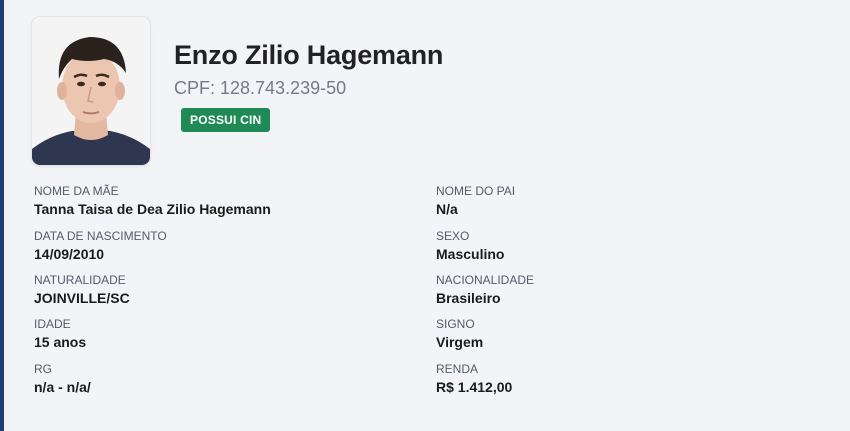 The height and width of the screenshot is (431, 850). What do you see at coordinates (460, 342) in the screenshot?
I see `field-value: Virgem` at bounding box center [460, 342].